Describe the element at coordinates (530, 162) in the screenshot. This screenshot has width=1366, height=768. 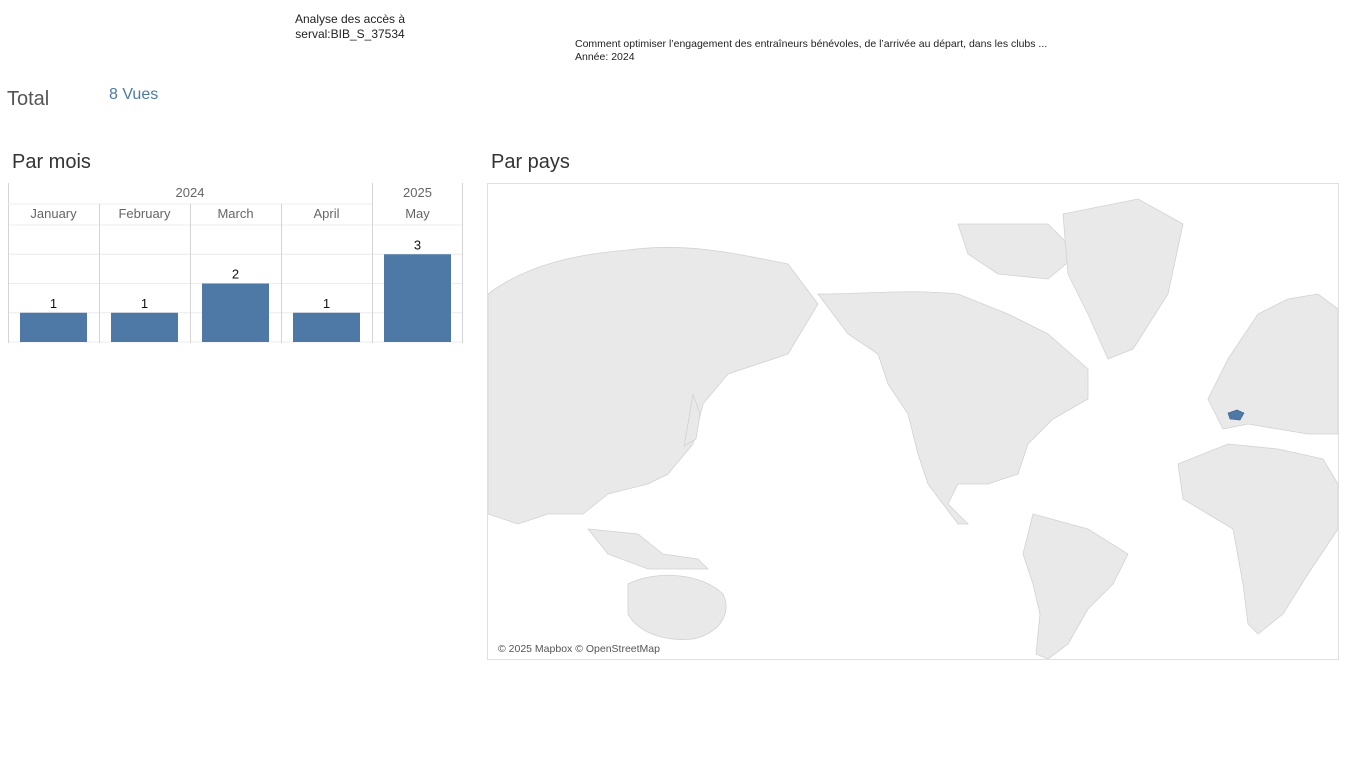
I see `by-country-title: Par pays` at that location.